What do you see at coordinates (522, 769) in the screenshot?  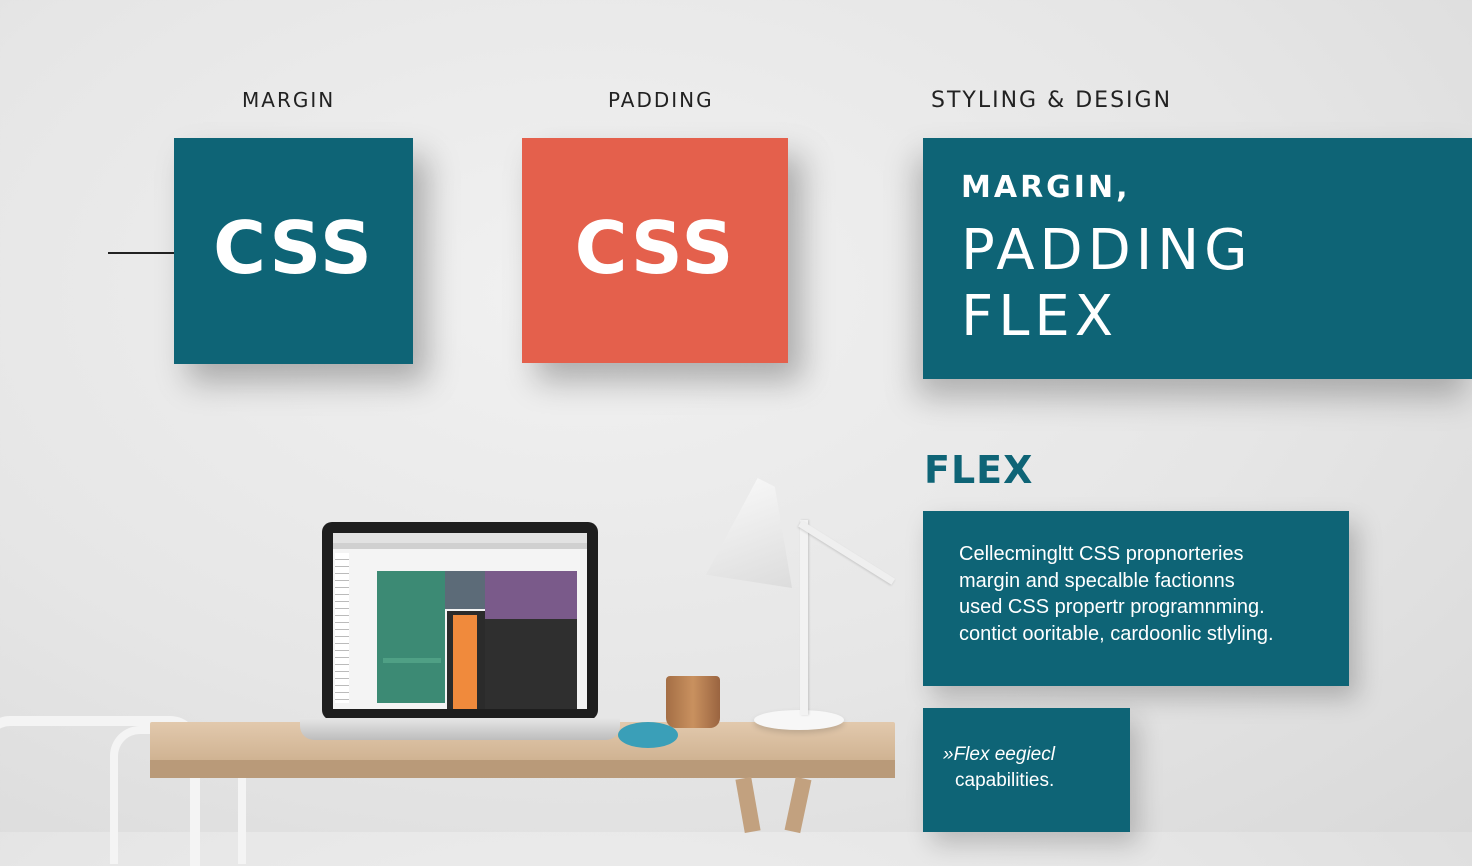 I see `desk-edge` at bounding box center [522, 769].